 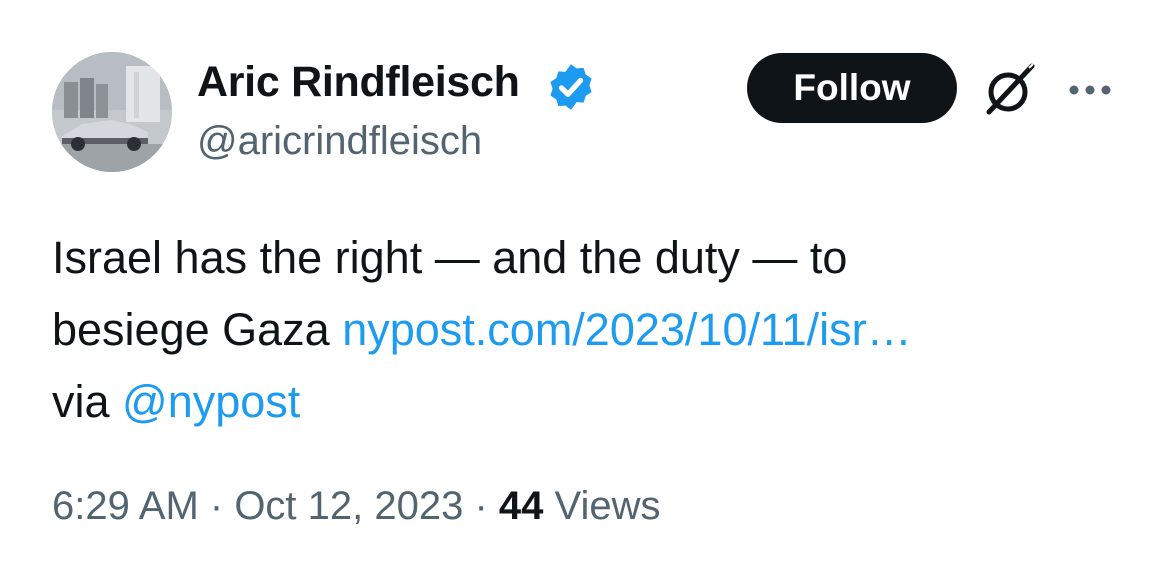 I want to click on tweet-metadata: 6:29 AM · Oct 12, 2023 · 44 Views, so click(x=356, y=506).